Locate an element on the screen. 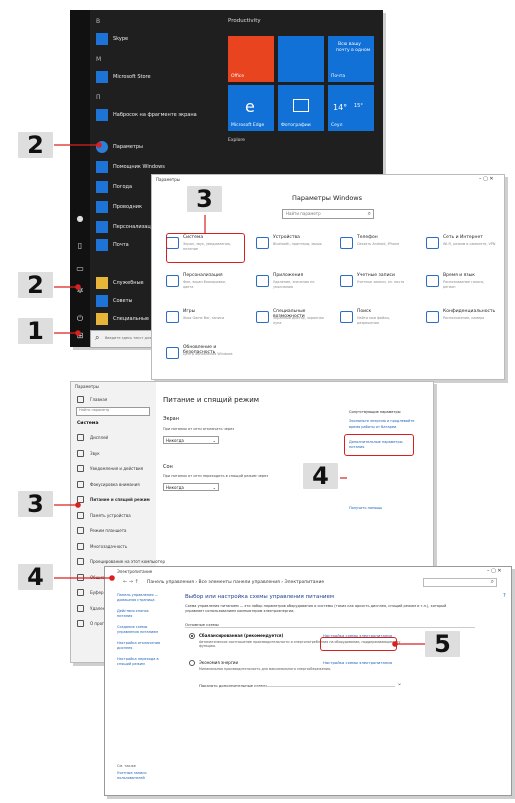 The width and height of the screenshot is (515, 803). settings-search-input: Найти параметр ⌕ is located at coordinates (328, 214).